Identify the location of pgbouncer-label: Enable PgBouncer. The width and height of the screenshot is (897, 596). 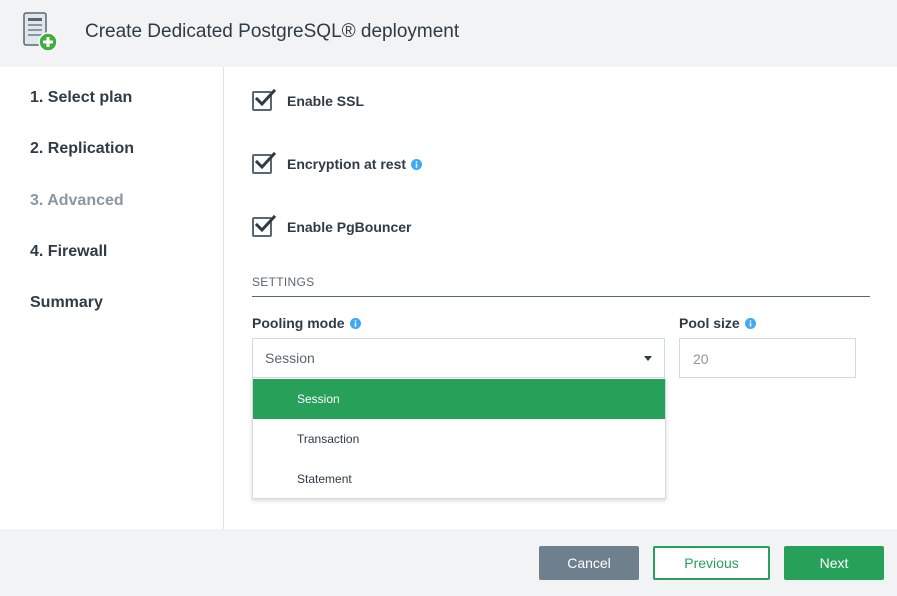
(349, 227).